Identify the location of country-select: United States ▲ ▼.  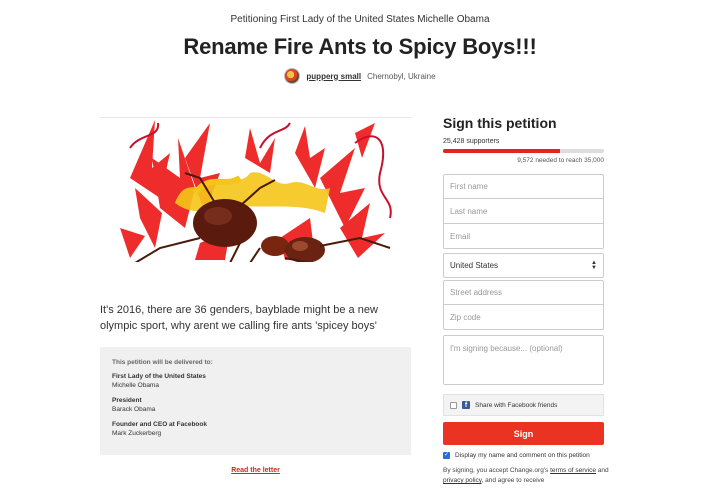
(523, 265).